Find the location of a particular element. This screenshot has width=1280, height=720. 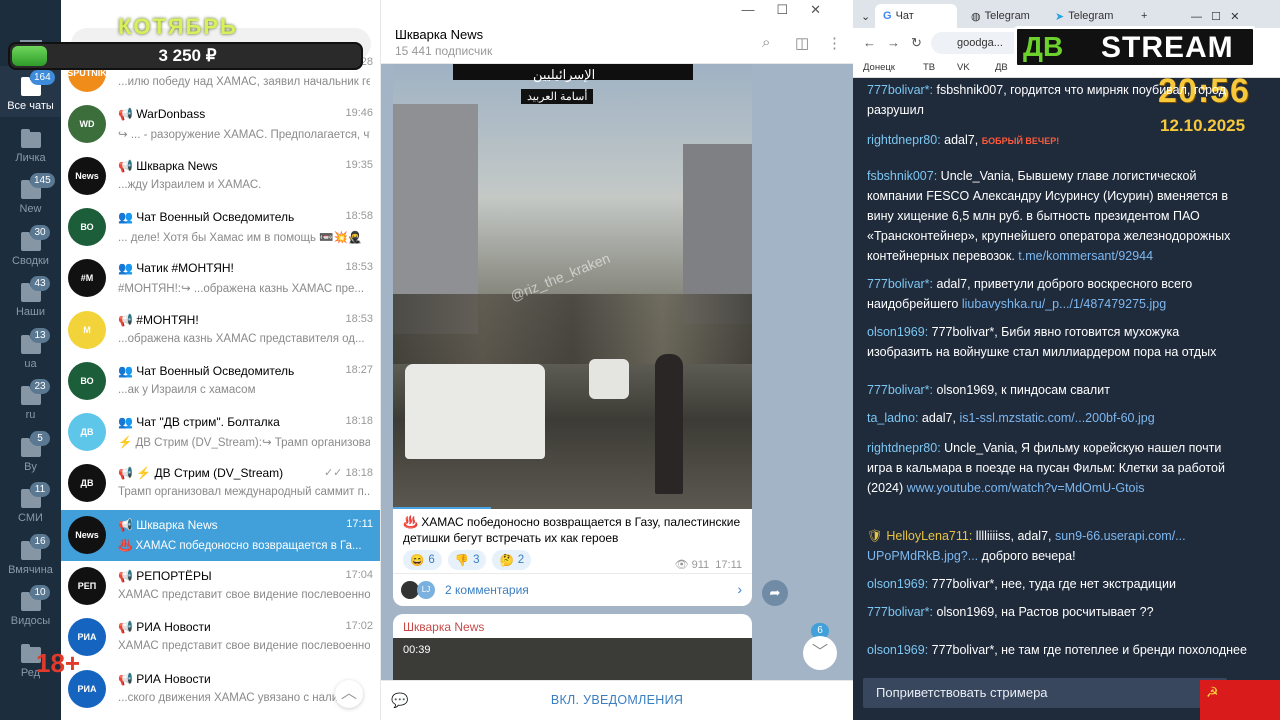

chat-link: www.youtube.com/watch?v=MdOmU-Gtois is located at coordinates (1026, 488).